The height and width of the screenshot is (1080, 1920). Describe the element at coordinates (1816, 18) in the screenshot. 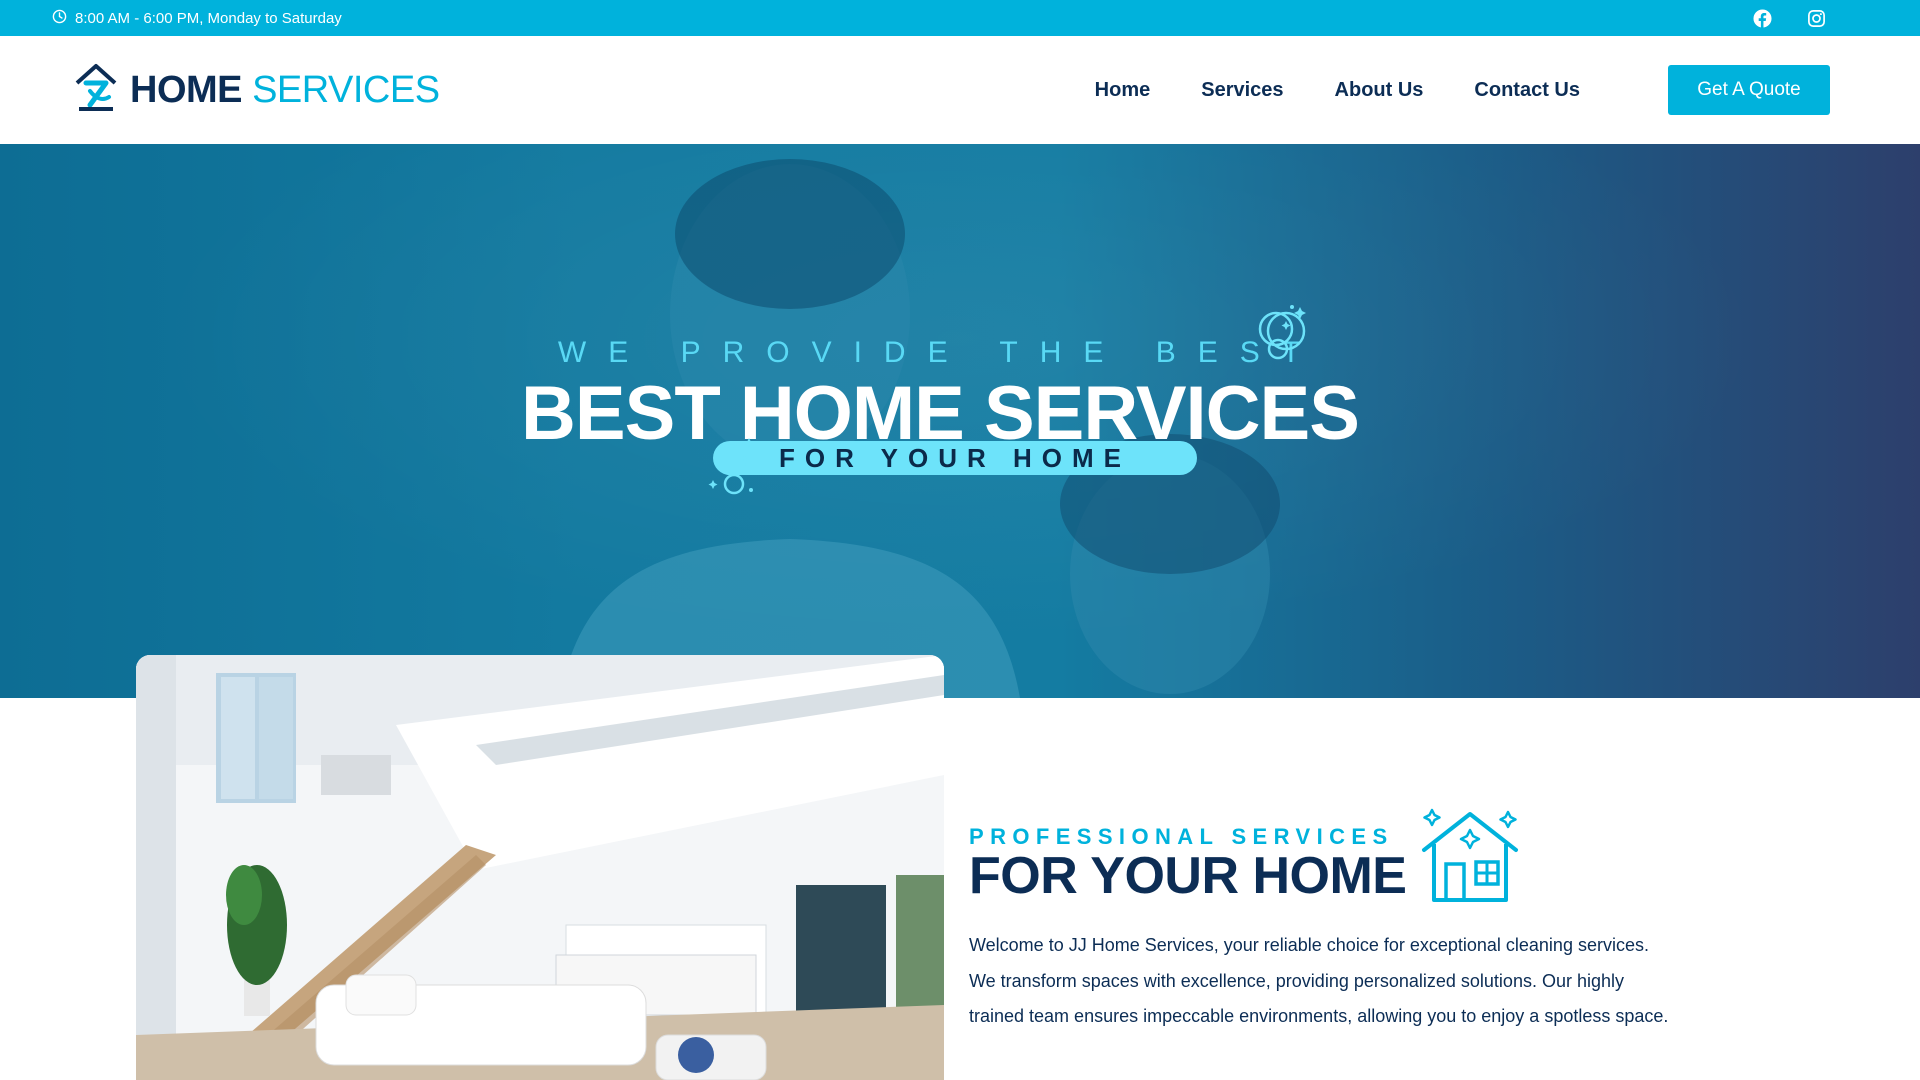

I see `instagram-icon` at that location.